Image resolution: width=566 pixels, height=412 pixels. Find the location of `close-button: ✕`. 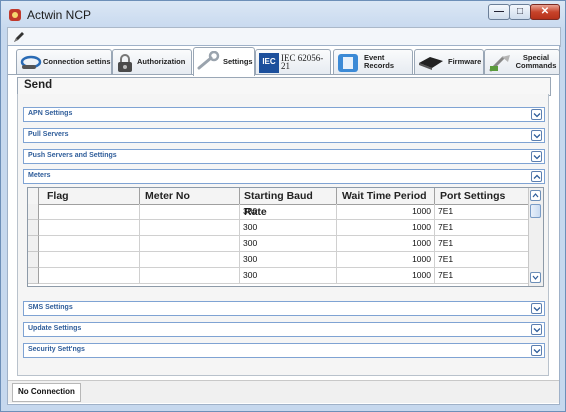

close-button: ✕ is located at coordinates (545, 12).